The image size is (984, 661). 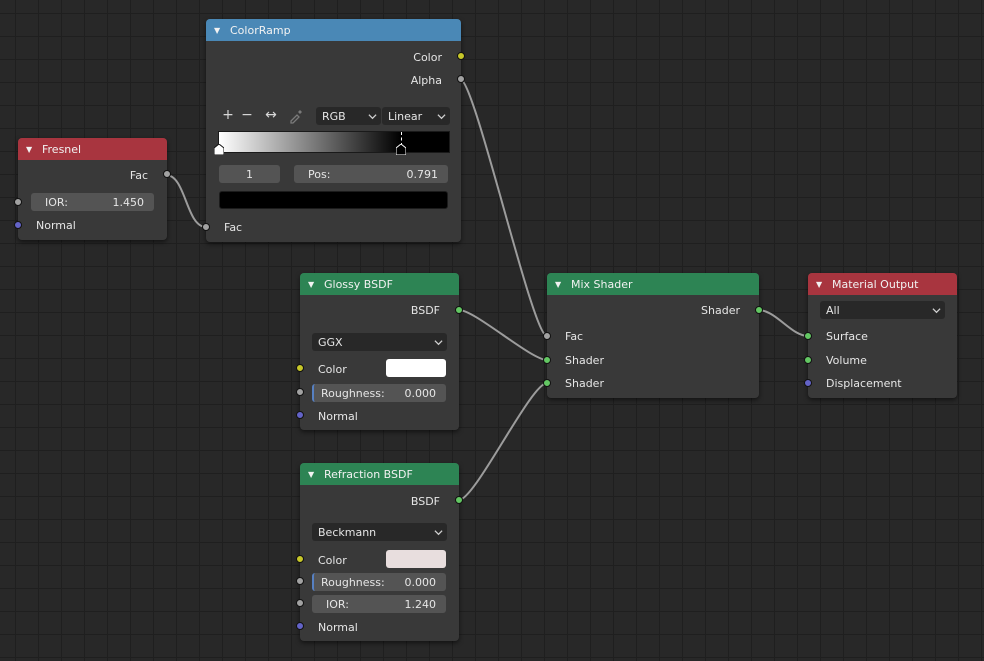 I want to click on glossy-color-swatch, so click(x=416, y=368).